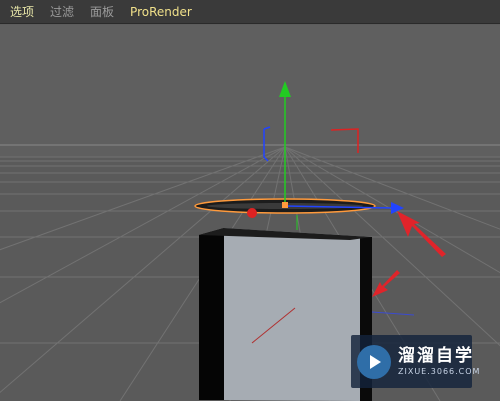 This screenshot has width=500, height=401. What do you see at coordinates (439, 371) in the screenshot?
I see `watermark-subtitle: ZIXUE.3066.COM` at bounding box center [439, 371].